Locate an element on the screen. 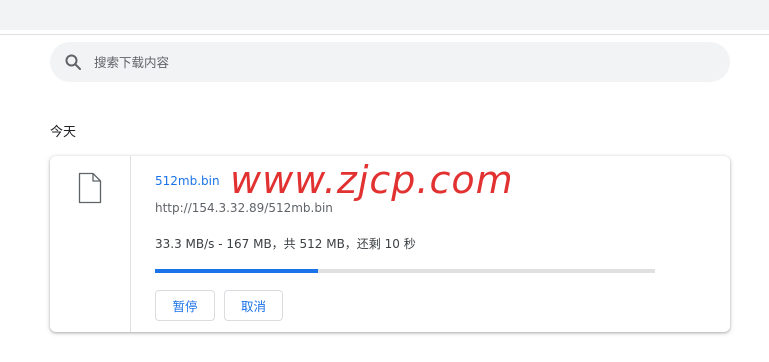 This screenshot has height=362, width=769. progress-fill is located at coordinates (236, 271).